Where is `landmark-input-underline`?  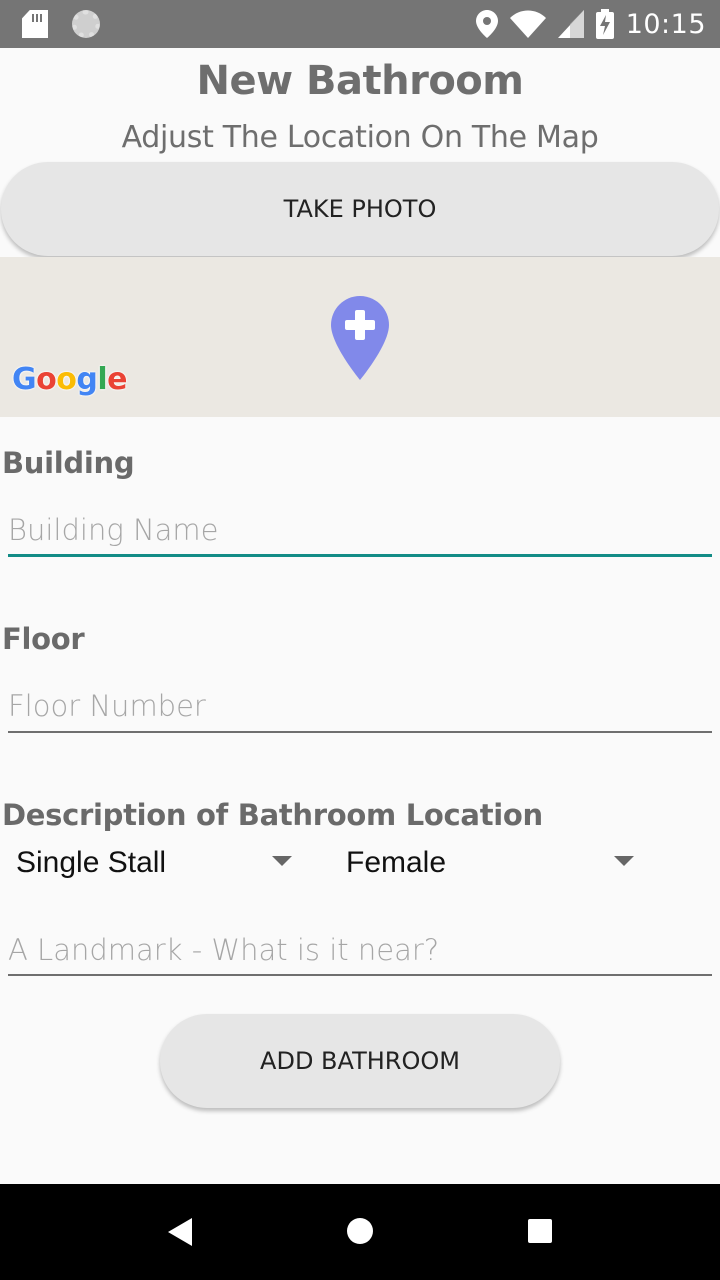
landmark-input-underline is located at coordinates (360, 975).